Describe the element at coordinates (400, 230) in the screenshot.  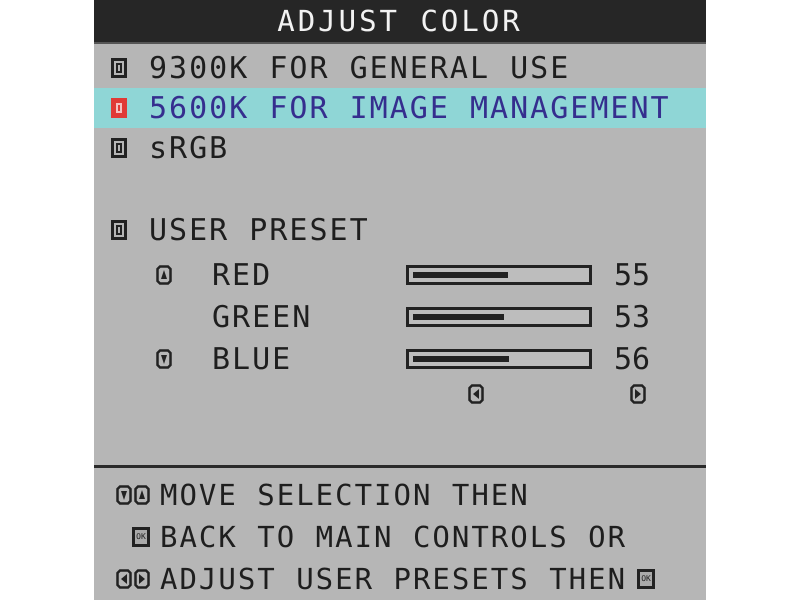
I see `preset-option: USER PRESET` at that location.